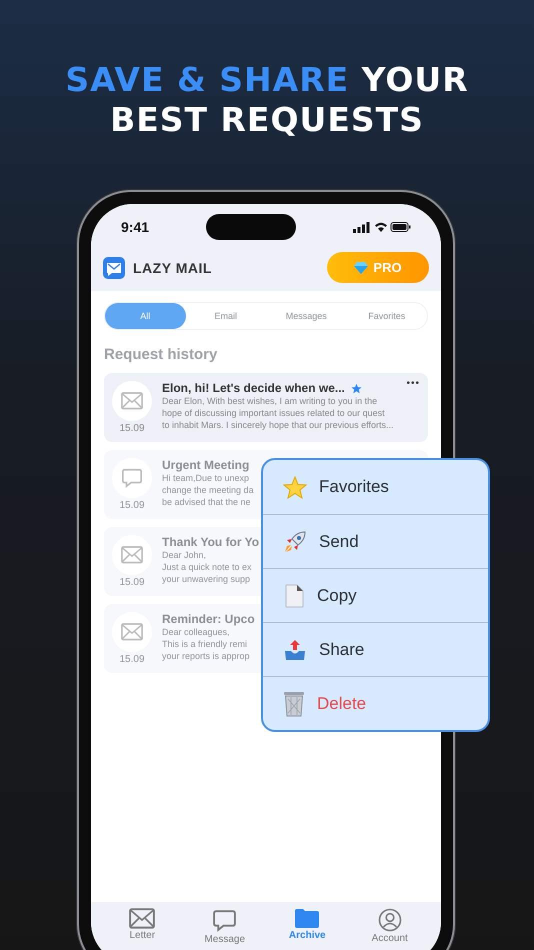 Image resolution: width=534 pixels, height=950 pixels. Describe the element at coordinates (267, 120) in the screenshot. I see `headline: BEST REQUESTS` at that location.